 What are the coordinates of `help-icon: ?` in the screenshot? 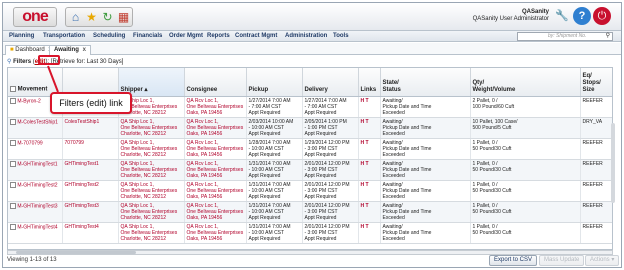 It's located at (582, 16).